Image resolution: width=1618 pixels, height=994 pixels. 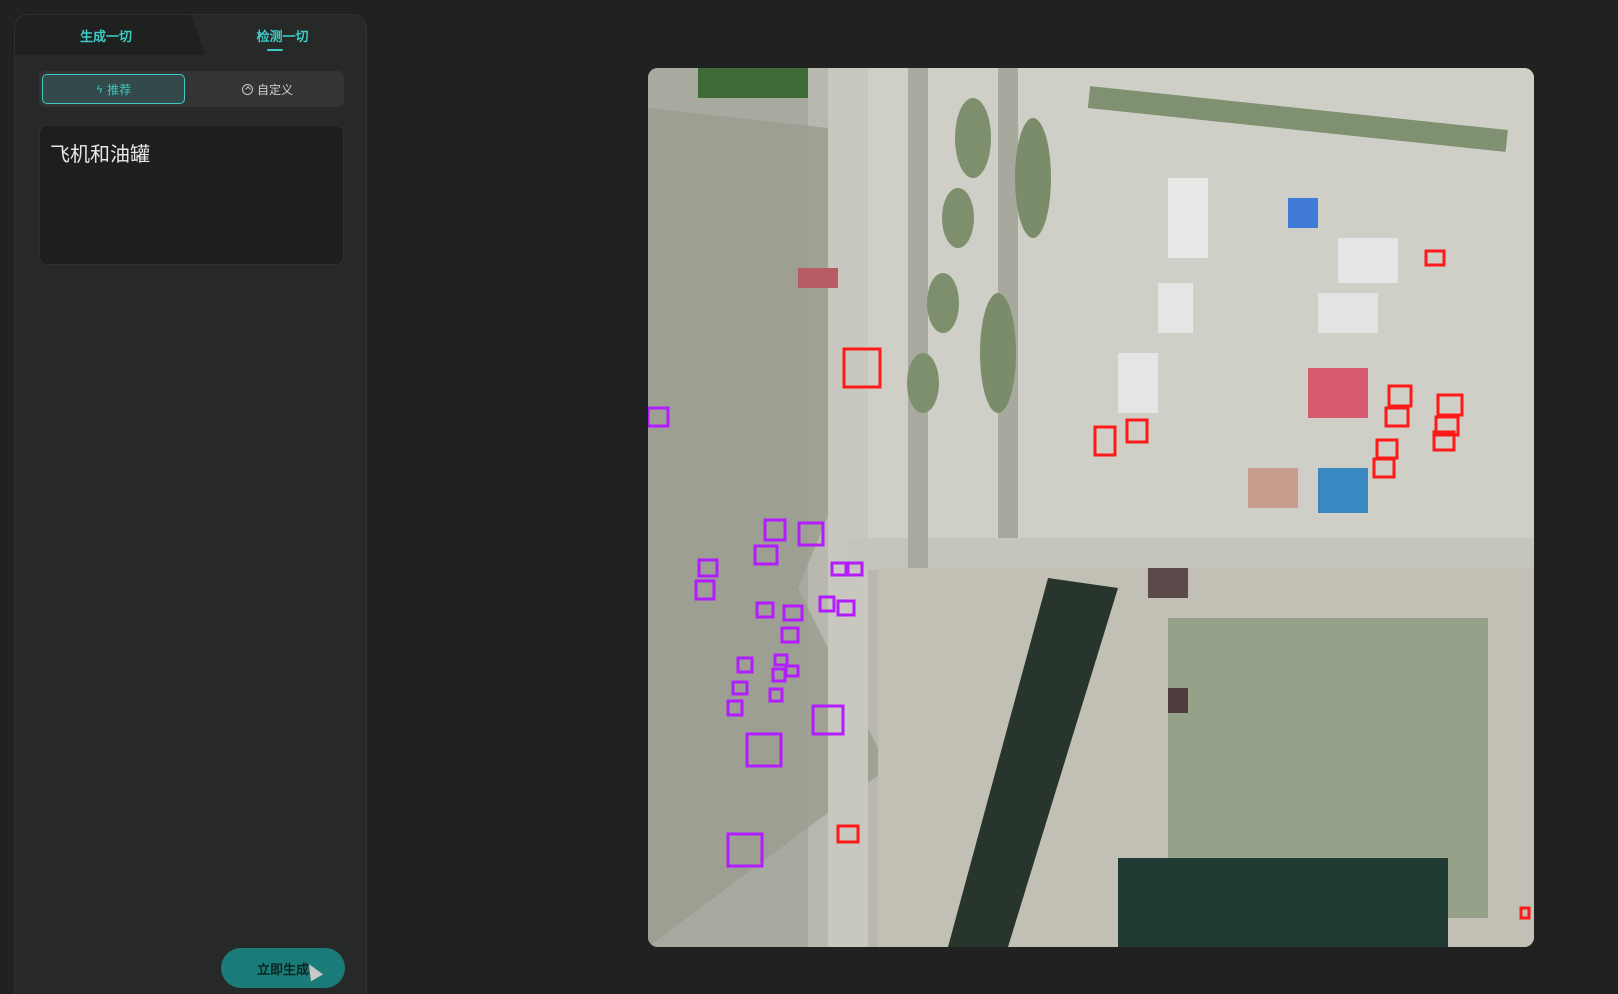 I want to click on prompt-mode-switch: ϟ 推荐 自定义, so click(x=191, y=89).